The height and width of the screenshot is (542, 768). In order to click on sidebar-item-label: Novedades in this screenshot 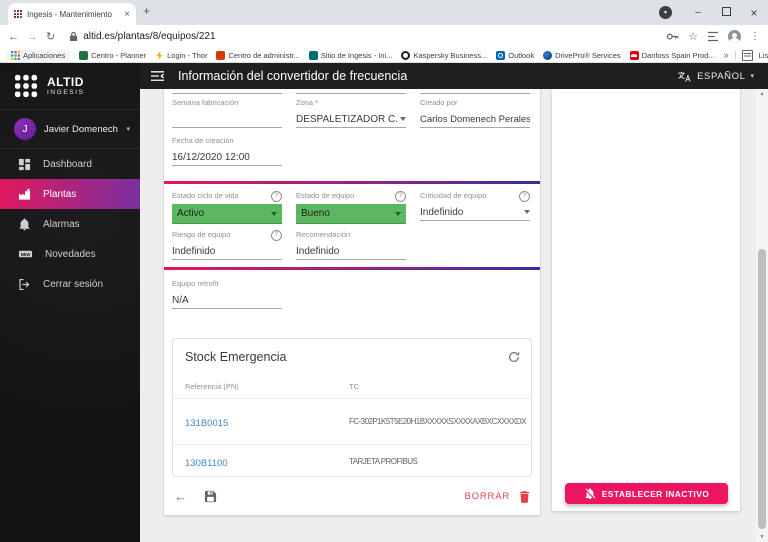, I will do `click(70, 254)`.